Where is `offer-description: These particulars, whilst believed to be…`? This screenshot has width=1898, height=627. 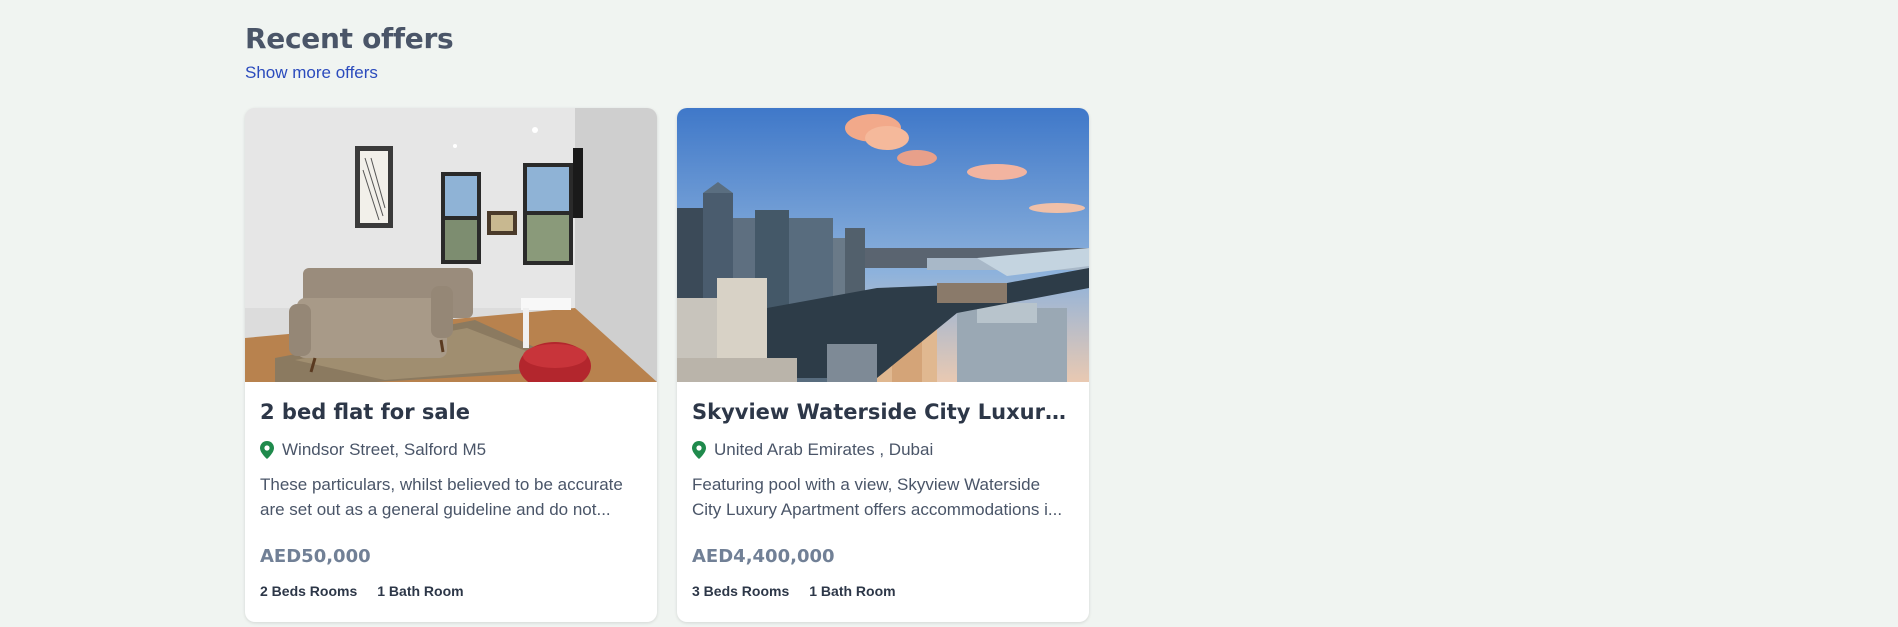 offer-description: These particulars, whilst believed to be… is located at coordinates (441, 497).